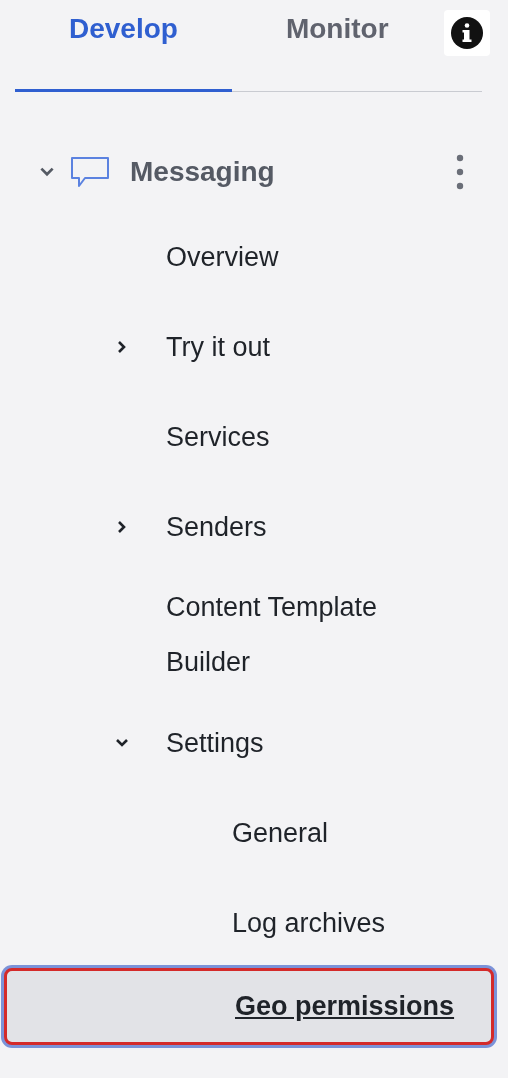 This screenshot has height=1078, width=508. Describe the element at coordinates (312, 46) in the screenshot. I see `tab: Monitor` at that location.